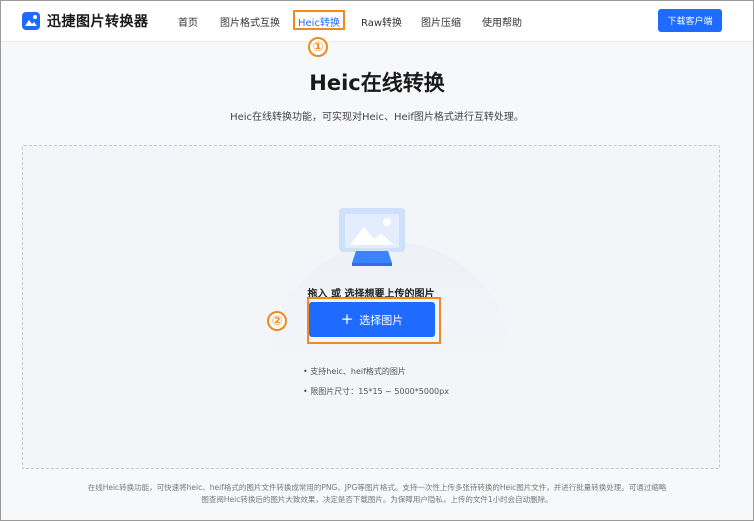 This screenshot has height=521, width=754. What do you see at coordinates (381, 21) in the screenshot?
I see `nav-raw-convert: Raw转换` at bounding box center [381, 21].